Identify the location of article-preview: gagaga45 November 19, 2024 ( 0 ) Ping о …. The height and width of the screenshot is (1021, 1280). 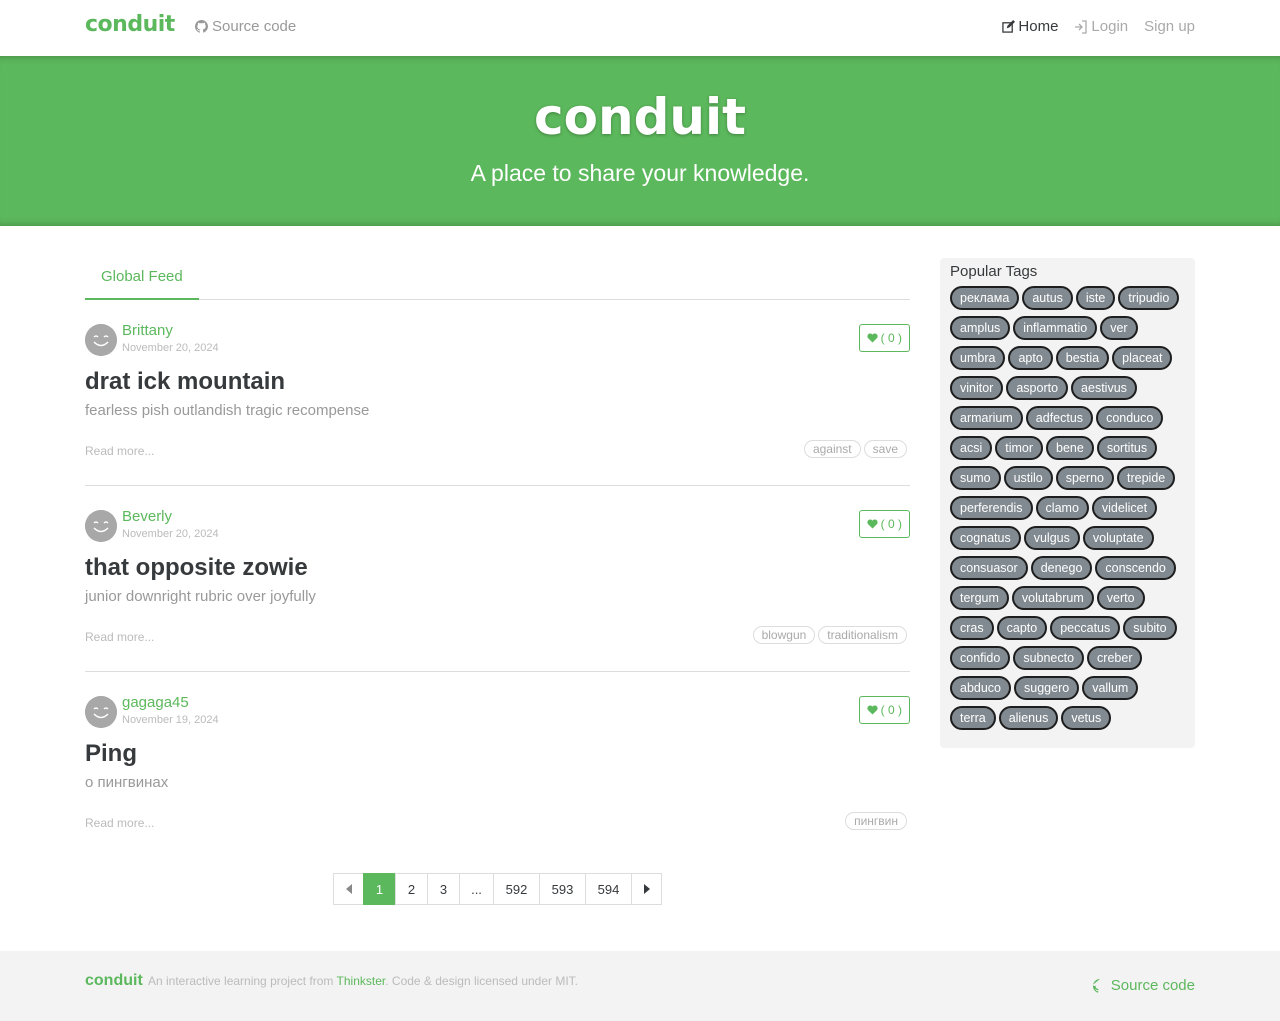
(497, 770).